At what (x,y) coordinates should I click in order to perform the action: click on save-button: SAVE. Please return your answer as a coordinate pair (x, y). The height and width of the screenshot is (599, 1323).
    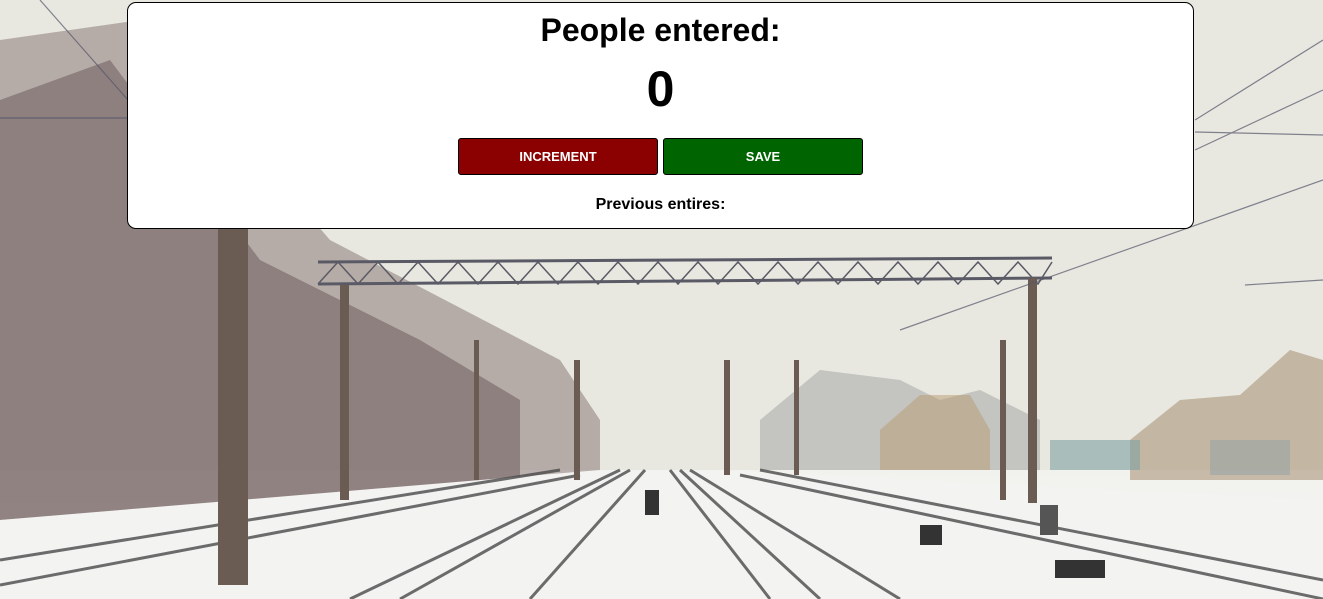
    Looking at the image, I should click on (763, 156).